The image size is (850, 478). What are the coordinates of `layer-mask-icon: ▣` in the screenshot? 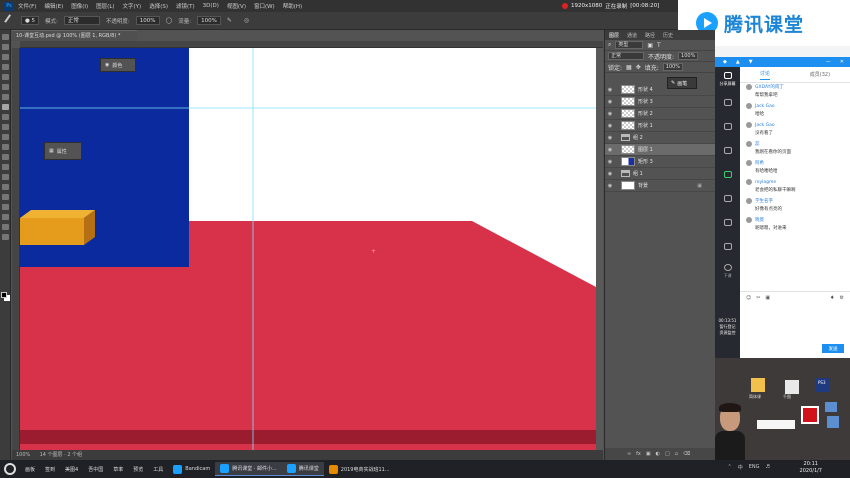 It's located at (648, 454).